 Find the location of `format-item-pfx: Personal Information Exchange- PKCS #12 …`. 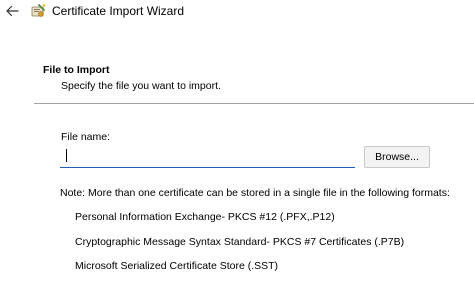

format-item-pfx: Personal Information Exchange- PKCS #12 … is located at coordinates (205, 217).